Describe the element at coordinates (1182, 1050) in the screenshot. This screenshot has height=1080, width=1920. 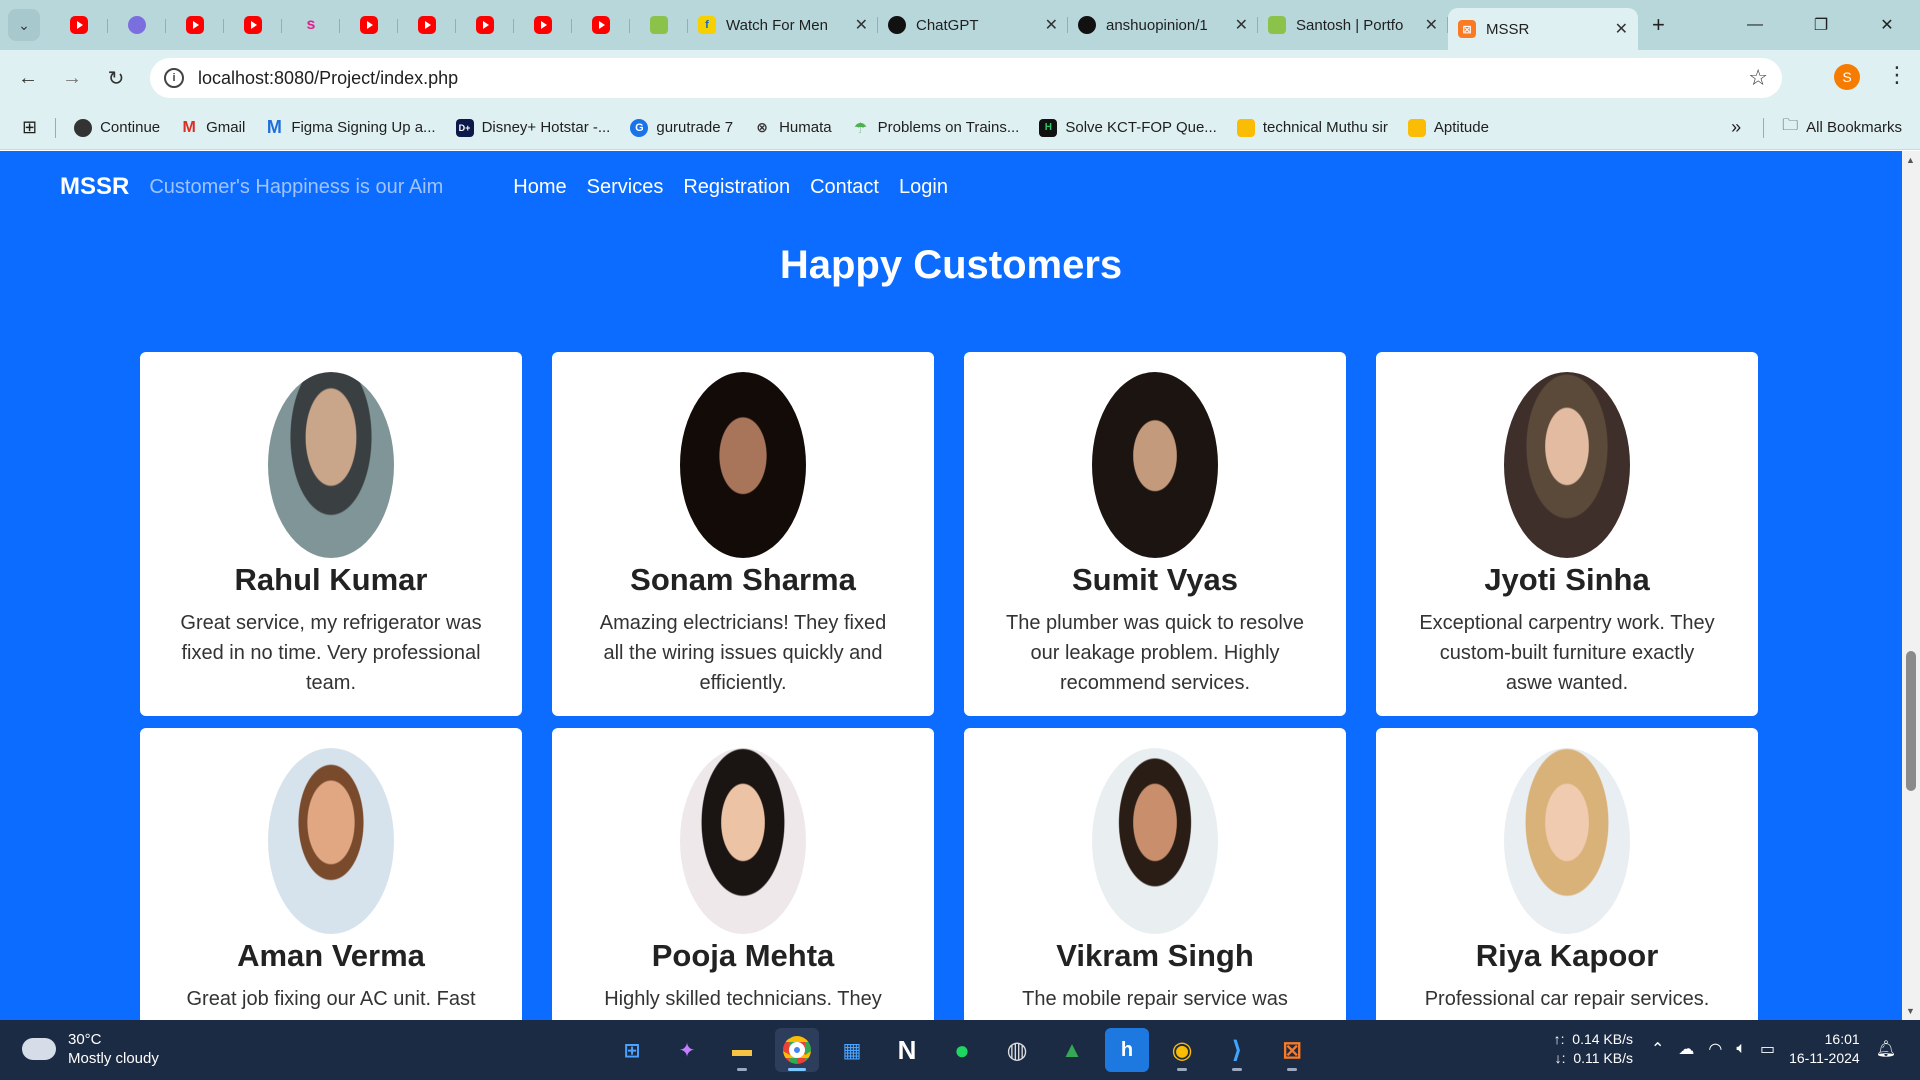
I see `chrome-profile-icon: ◉` at that location.